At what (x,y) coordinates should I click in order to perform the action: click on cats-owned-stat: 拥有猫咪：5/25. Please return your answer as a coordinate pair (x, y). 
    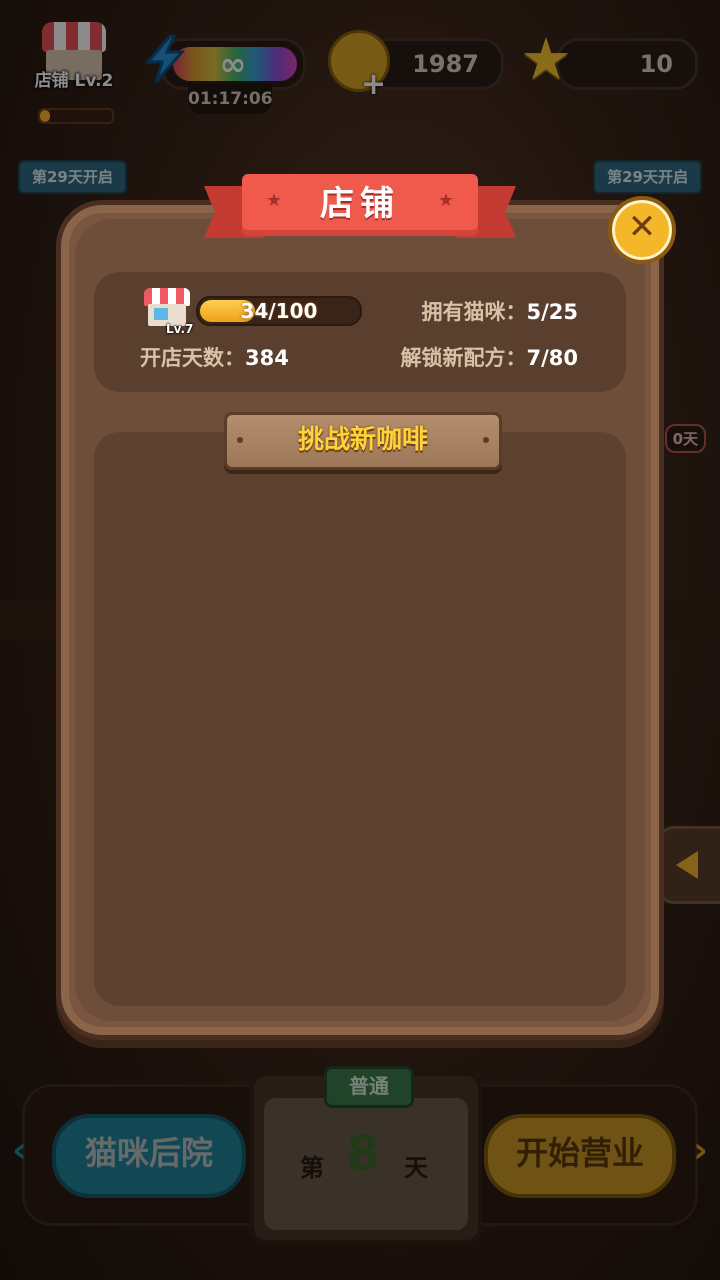
    Looking at the image, I should click on (499, 311).